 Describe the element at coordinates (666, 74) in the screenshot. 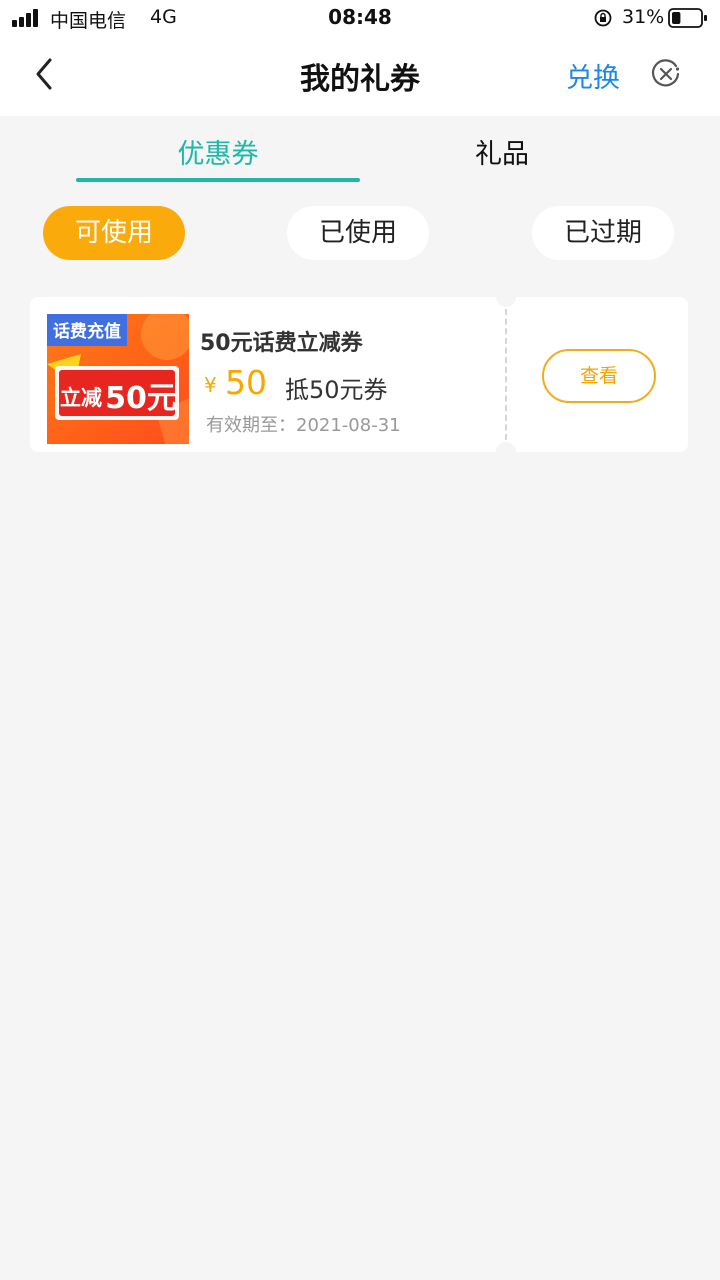

I see `close-circle-icon` at that location.